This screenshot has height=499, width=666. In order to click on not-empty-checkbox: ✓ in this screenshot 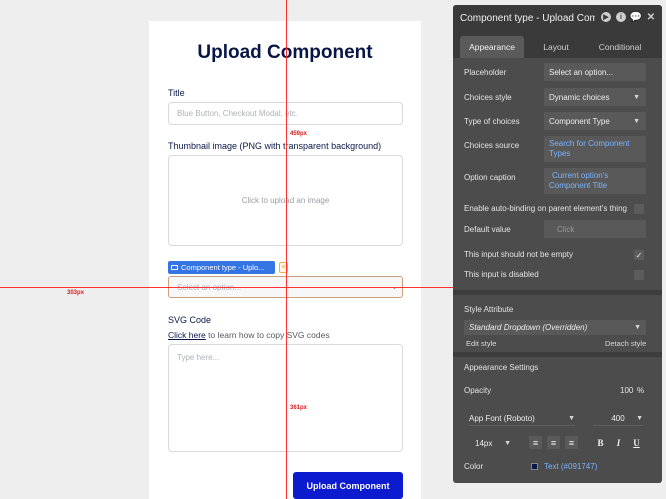, I will do `click(639, 255)`.